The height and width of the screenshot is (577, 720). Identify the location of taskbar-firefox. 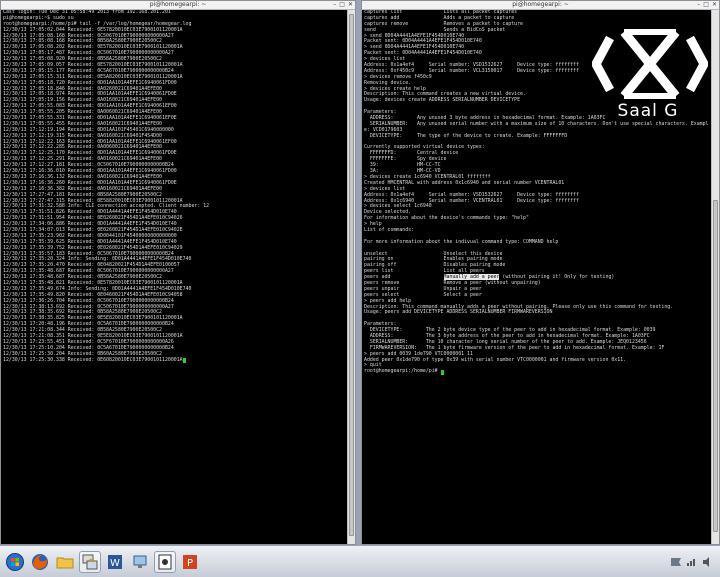
(40, 562).